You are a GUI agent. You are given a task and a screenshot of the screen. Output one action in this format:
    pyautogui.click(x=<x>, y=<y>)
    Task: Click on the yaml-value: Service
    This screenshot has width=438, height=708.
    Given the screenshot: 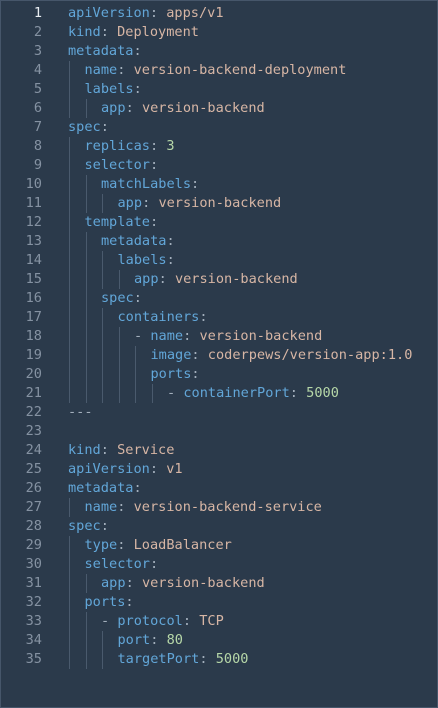 What is the action you would take?
    pyautogui.click(x=146, y=450)
    